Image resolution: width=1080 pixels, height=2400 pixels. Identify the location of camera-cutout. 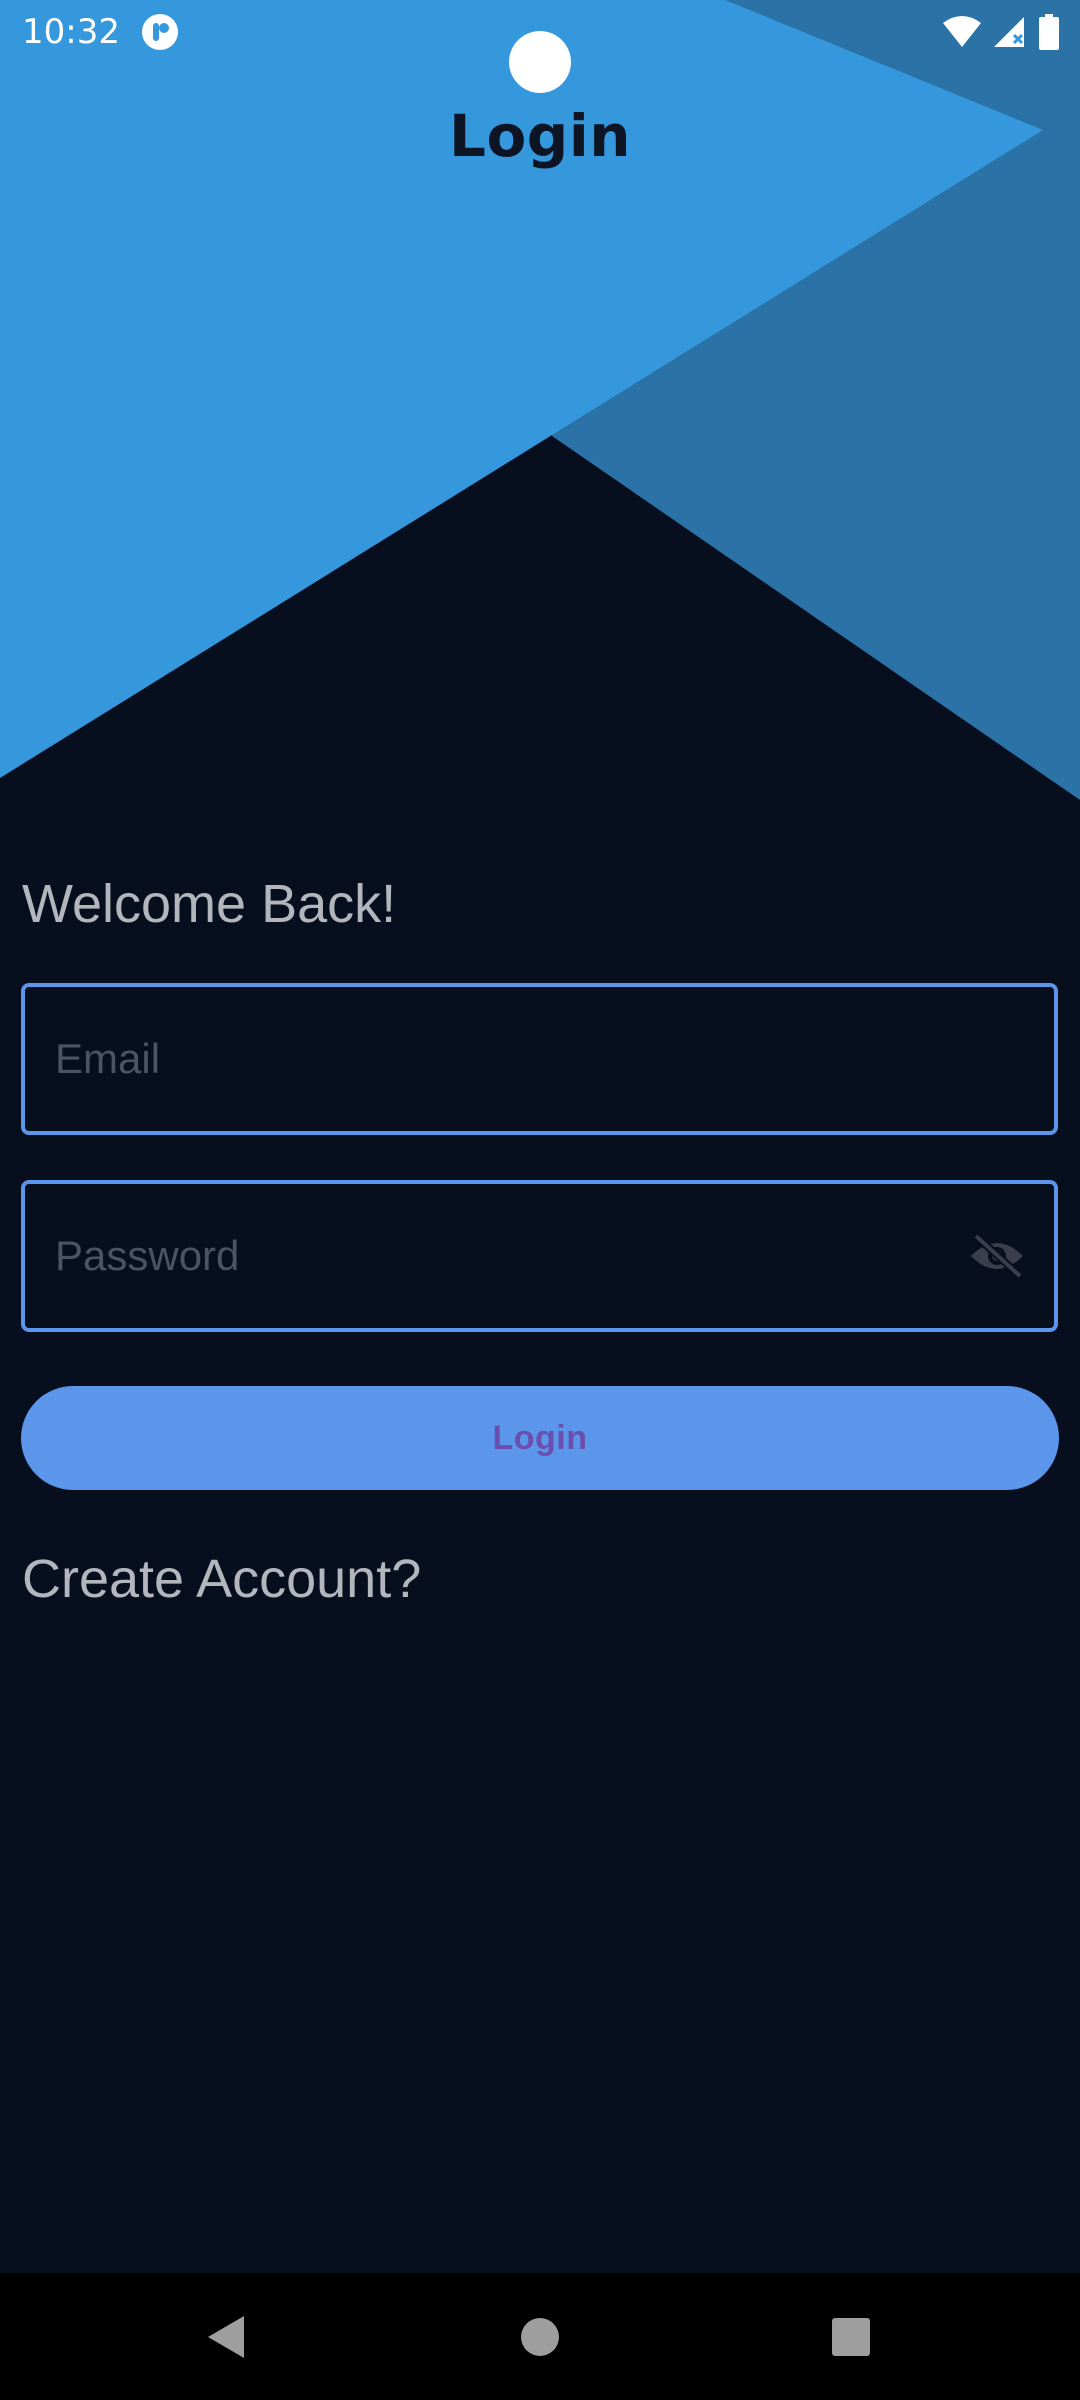
(540, 62).